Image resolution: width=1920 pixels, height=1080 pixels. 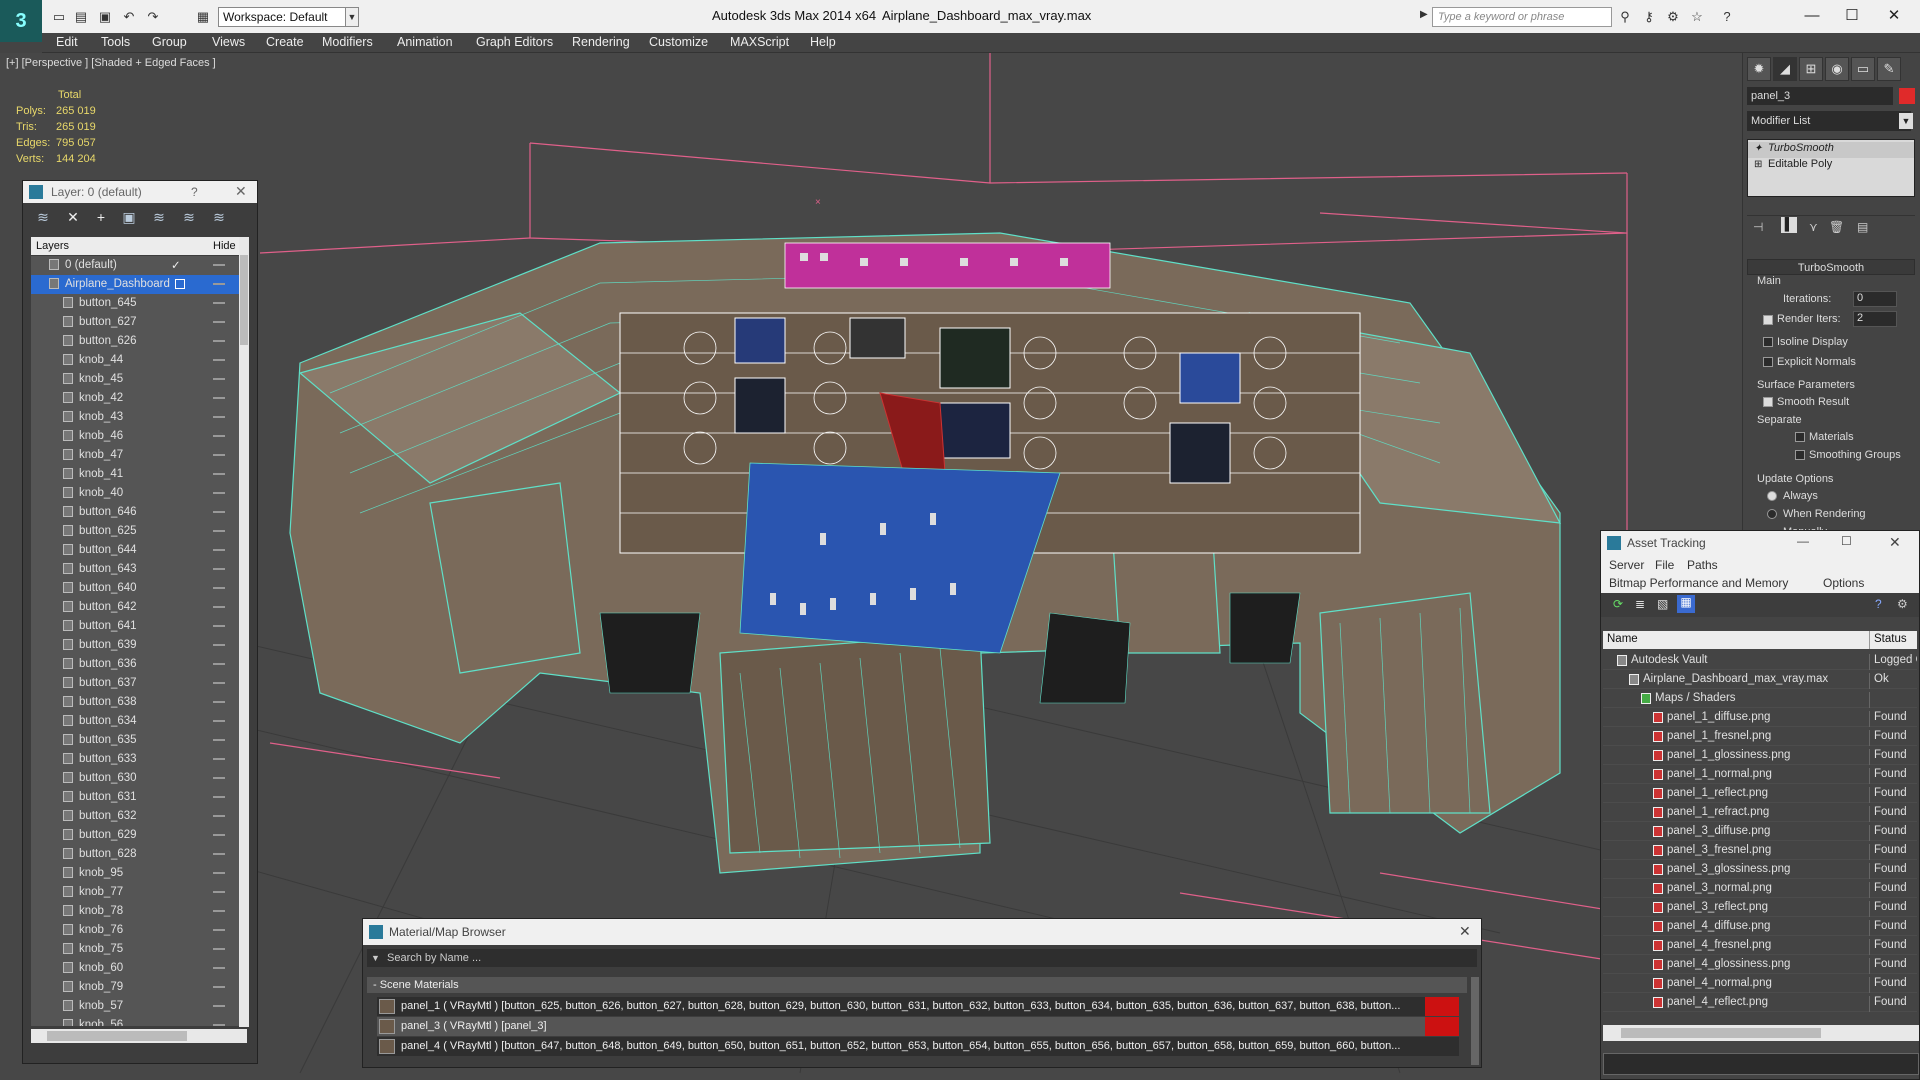 What do you see at coordinates (1686, 604) in the screenshot?
I see `table-view-icon: ▦` at bounding box center [1686, 604].